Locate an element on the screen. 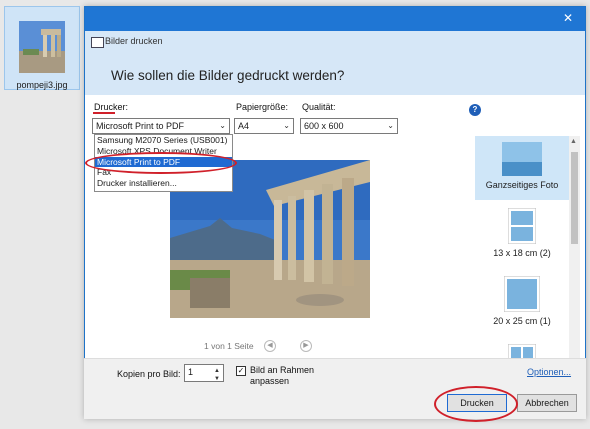  paper-size-select: A4 ⌄ is located at coordinates (264, 126).